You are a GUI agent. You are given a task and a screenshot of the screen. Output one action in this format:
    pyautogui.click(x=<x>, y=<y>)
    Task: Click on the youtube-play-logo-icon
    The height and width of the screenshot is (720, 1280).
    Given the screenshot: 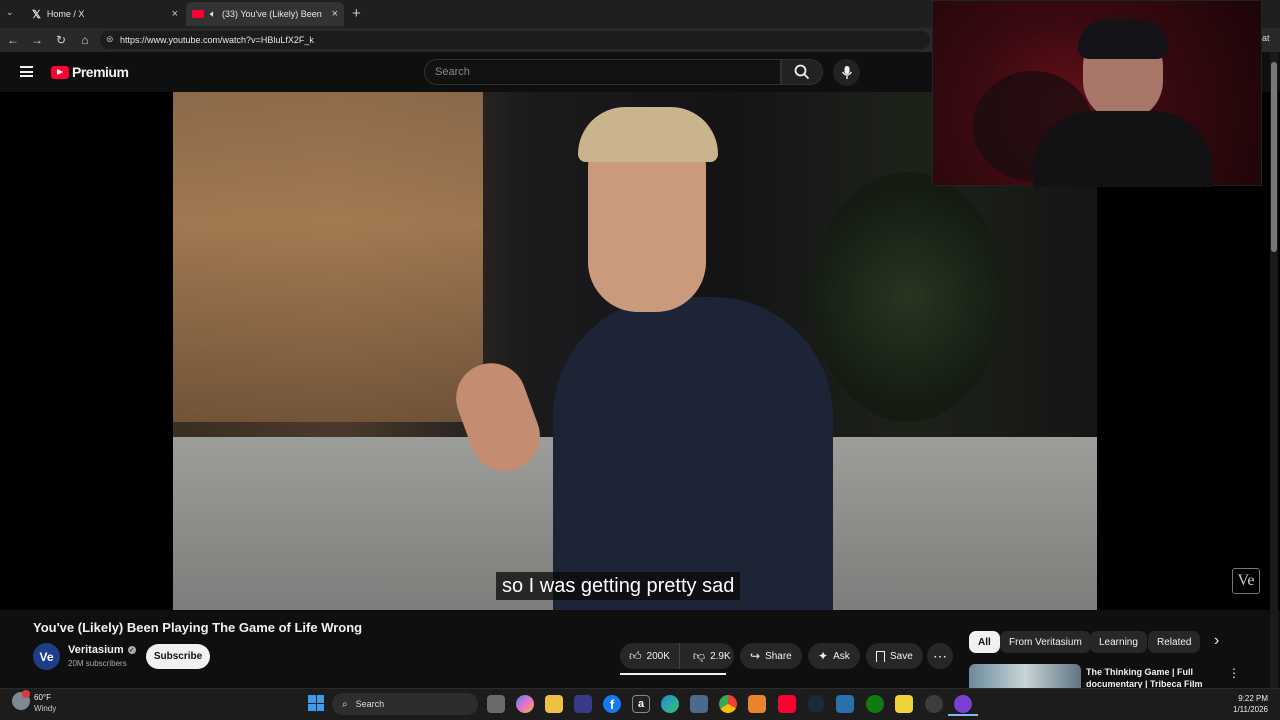 What is the action you would take?
    pyautogui.click(x=60, y=72)
    